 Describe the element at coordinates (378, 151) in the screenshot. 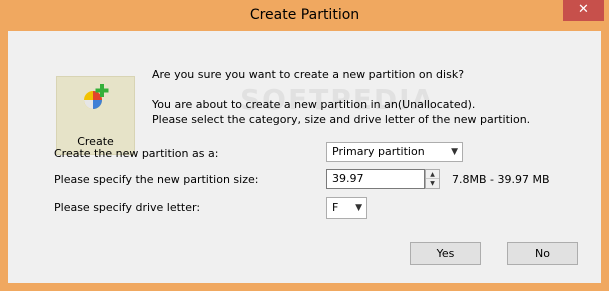

I see `partition-type-value: Primary partition` at that location.